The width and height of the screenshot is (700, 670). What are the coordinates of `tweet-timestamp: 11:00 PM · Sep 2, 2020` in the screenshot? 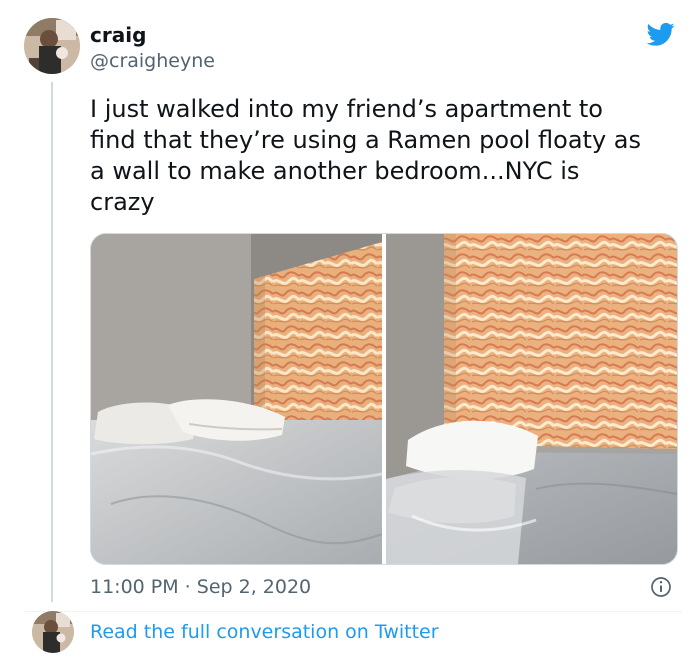 It's located at (200, 587).